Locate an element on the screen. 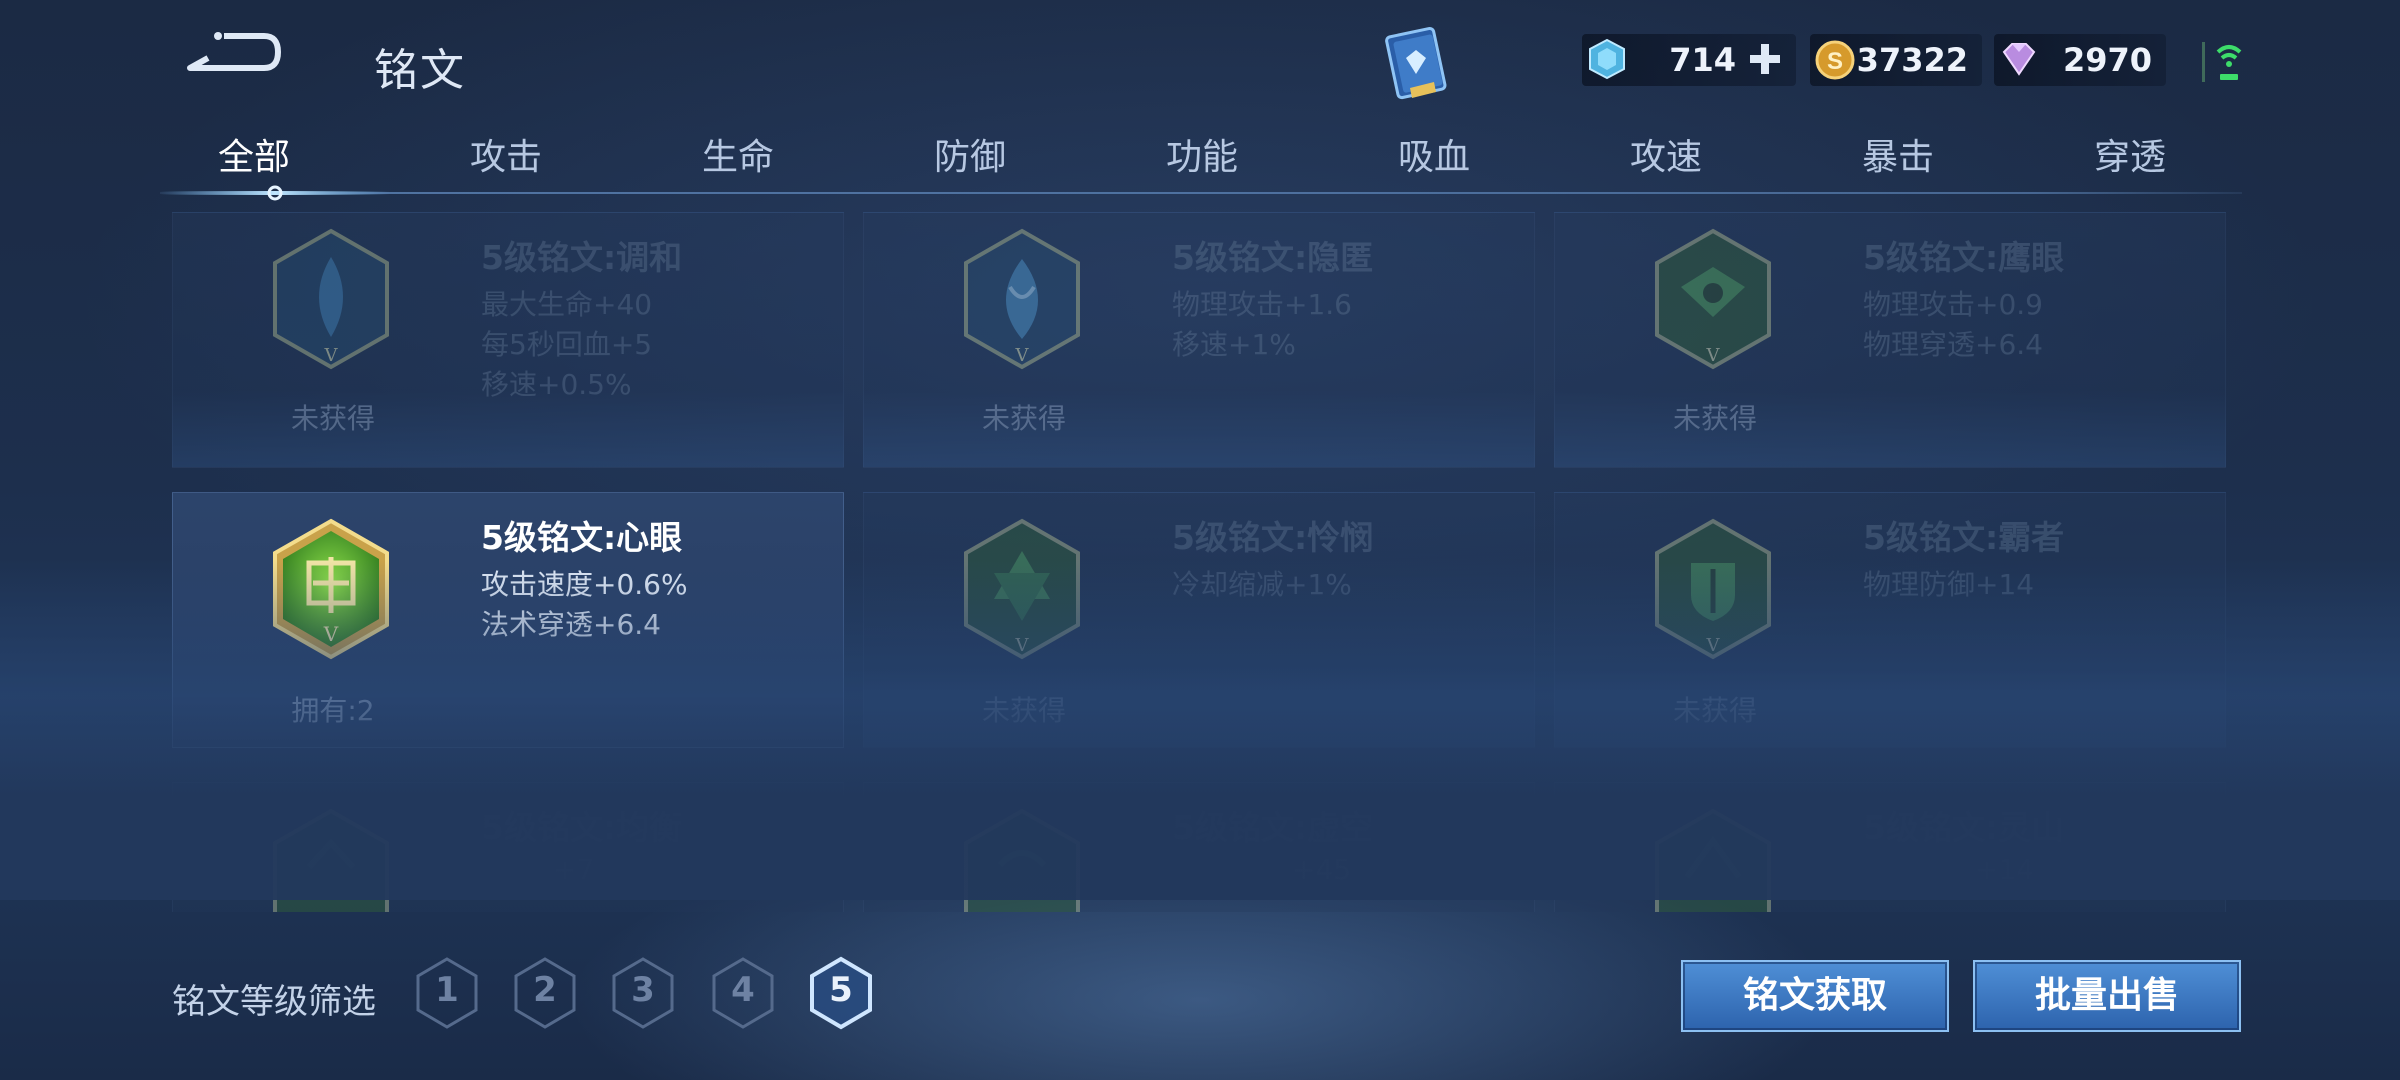 This screenshot has height=1080, width=2400. wifi-signal-icon is located at coordinates (2229, 61).